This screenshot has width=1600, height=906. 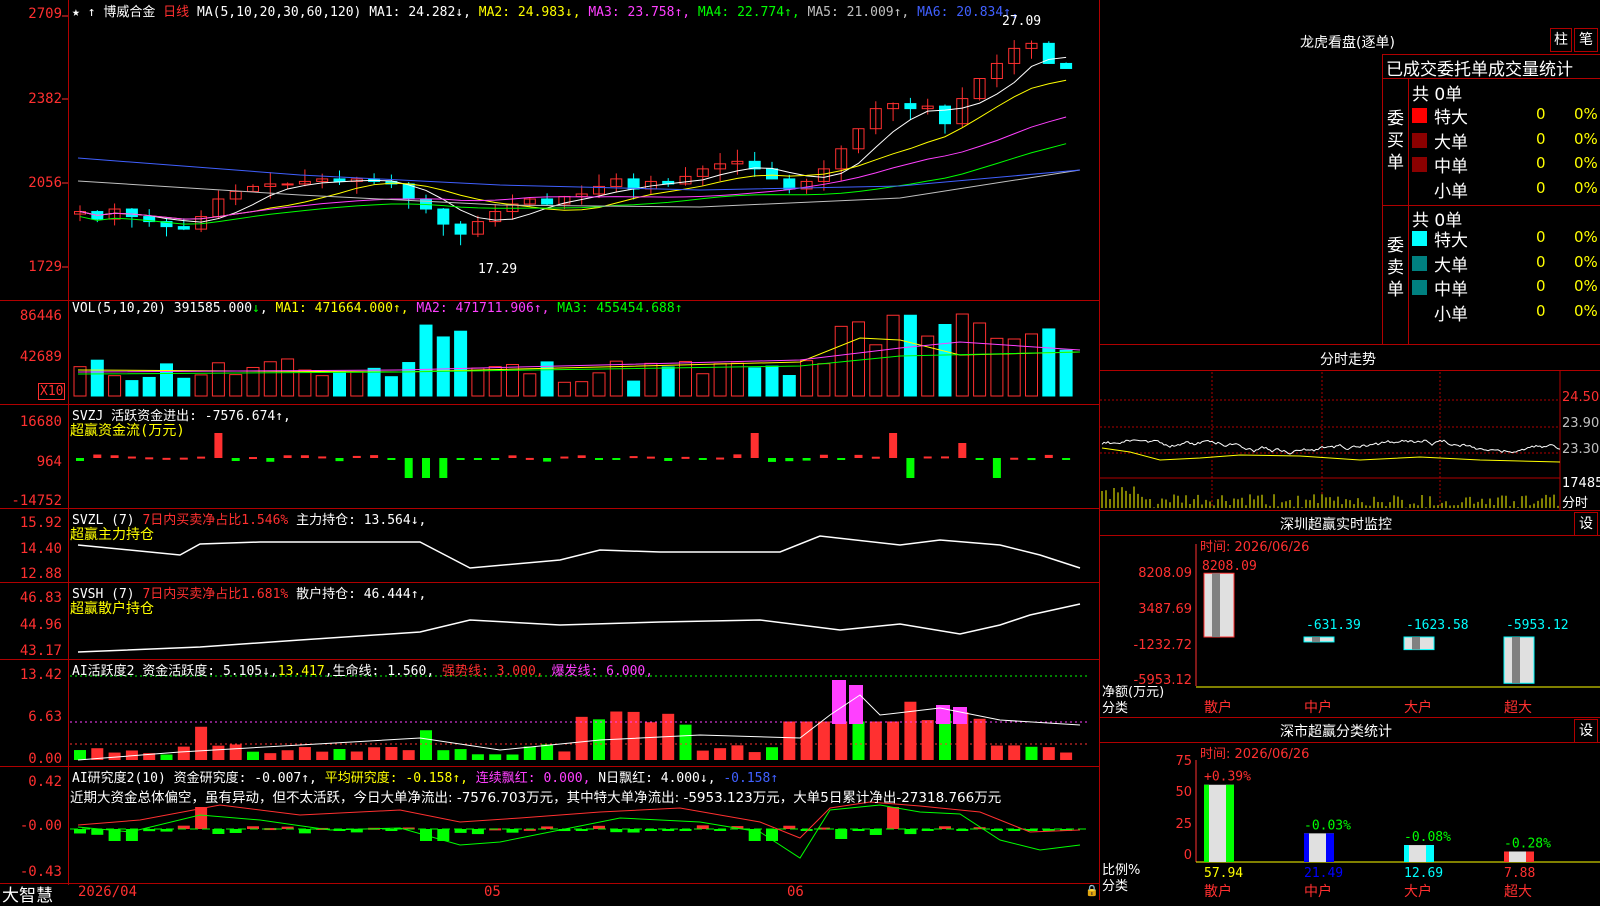 I want to click on classify-pct-label: -0.28%, so click(x=1527, y=843).